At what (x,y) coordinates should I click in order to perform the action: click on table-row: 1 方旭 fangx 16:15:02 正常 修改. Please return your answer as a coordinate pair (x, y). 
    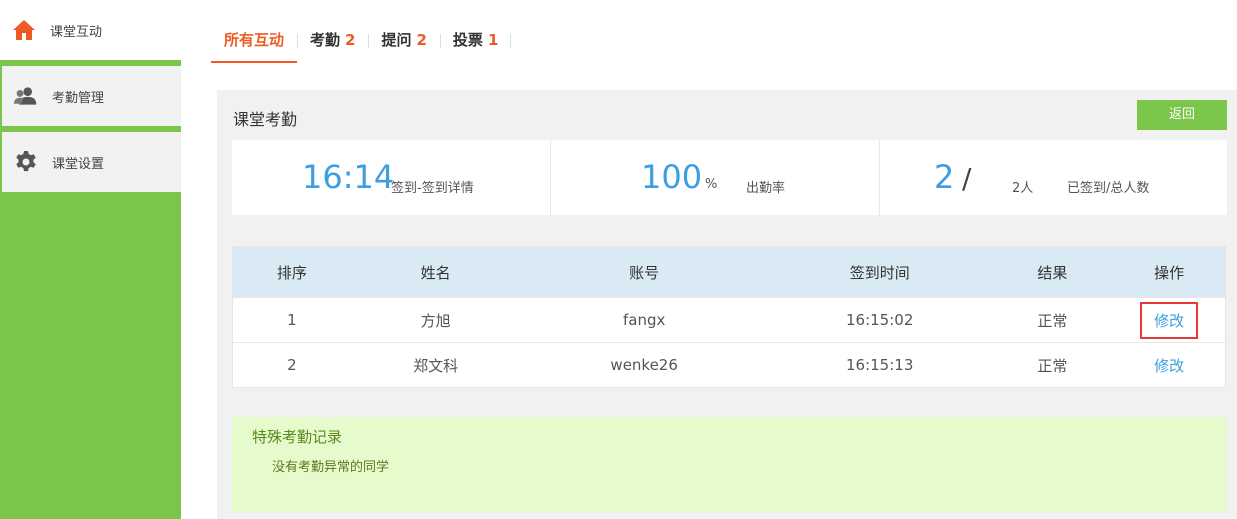
    Looking at the image, I should click on (729, 319).